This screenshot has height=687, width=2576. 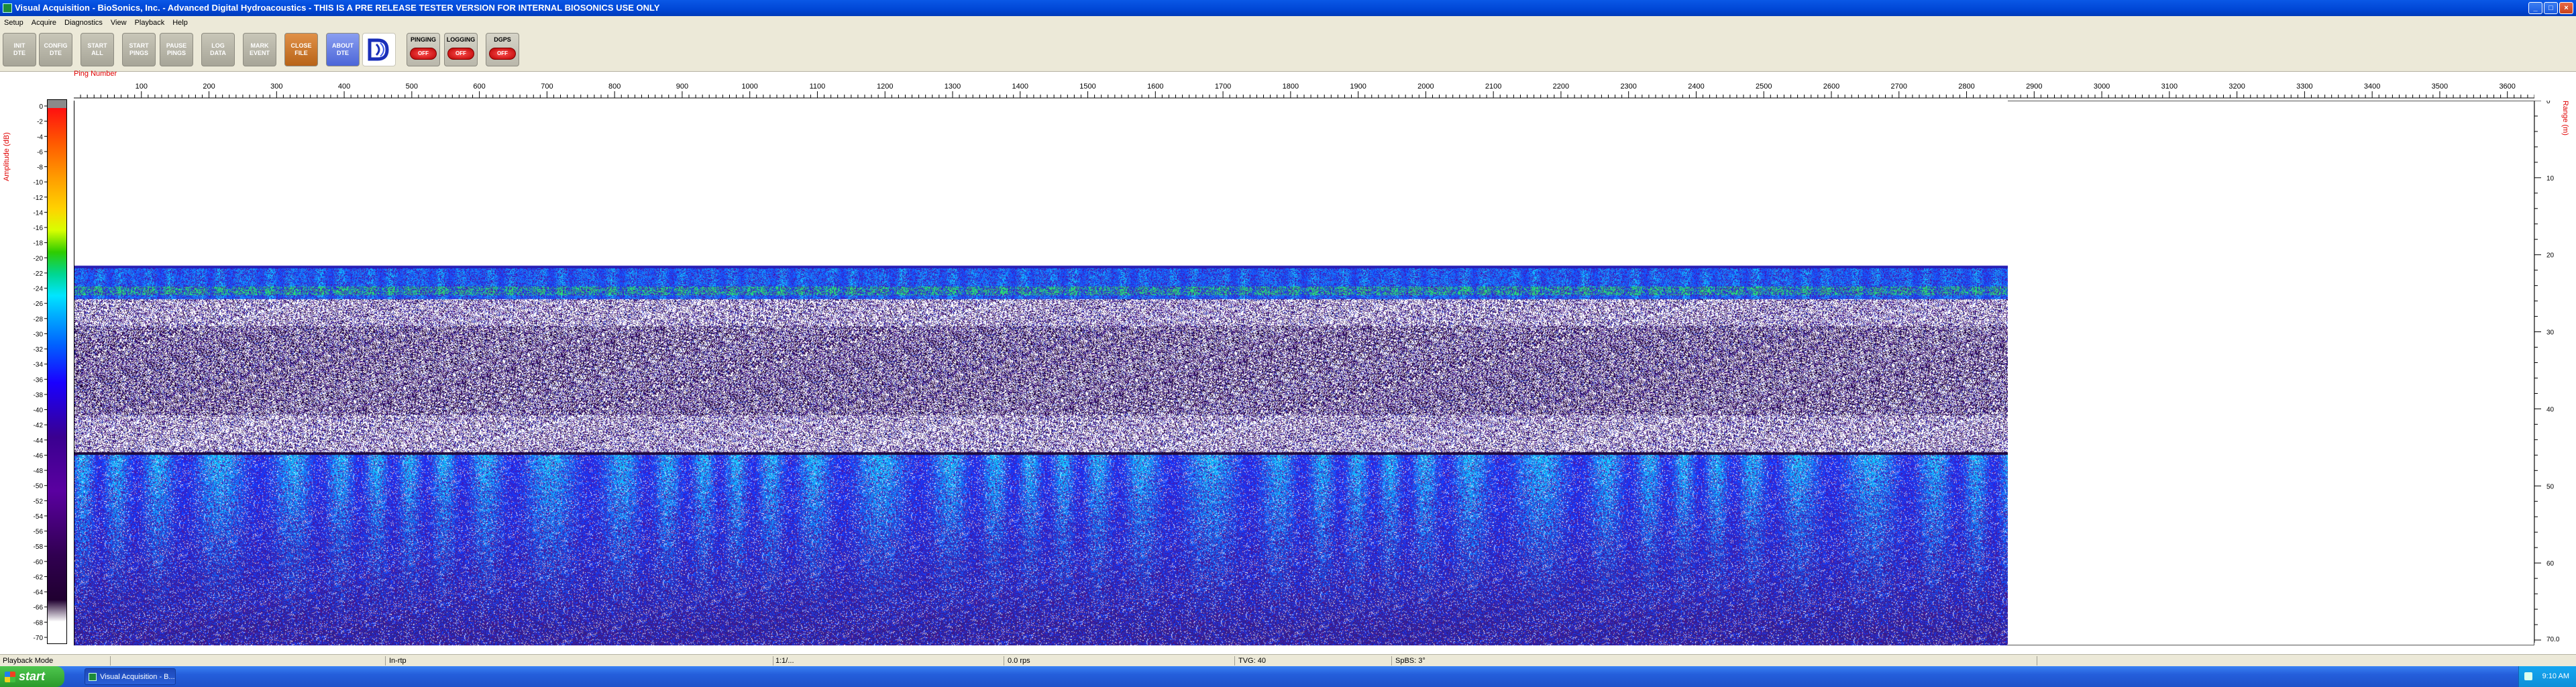 What do you see at coordinates (2550, 178) in the screenshot?
I see `range-tick-label: 10` at bounding box center [2550, 178].